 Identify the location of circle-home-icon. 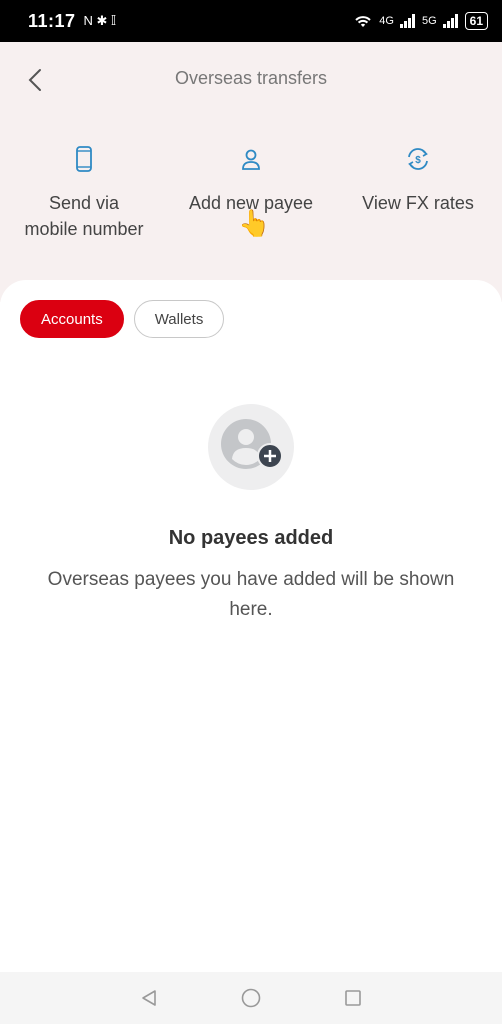
(251, 998).